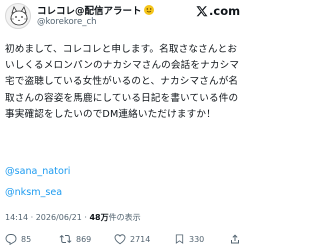  I want to click on repost-count: 869, so click(84, 239).